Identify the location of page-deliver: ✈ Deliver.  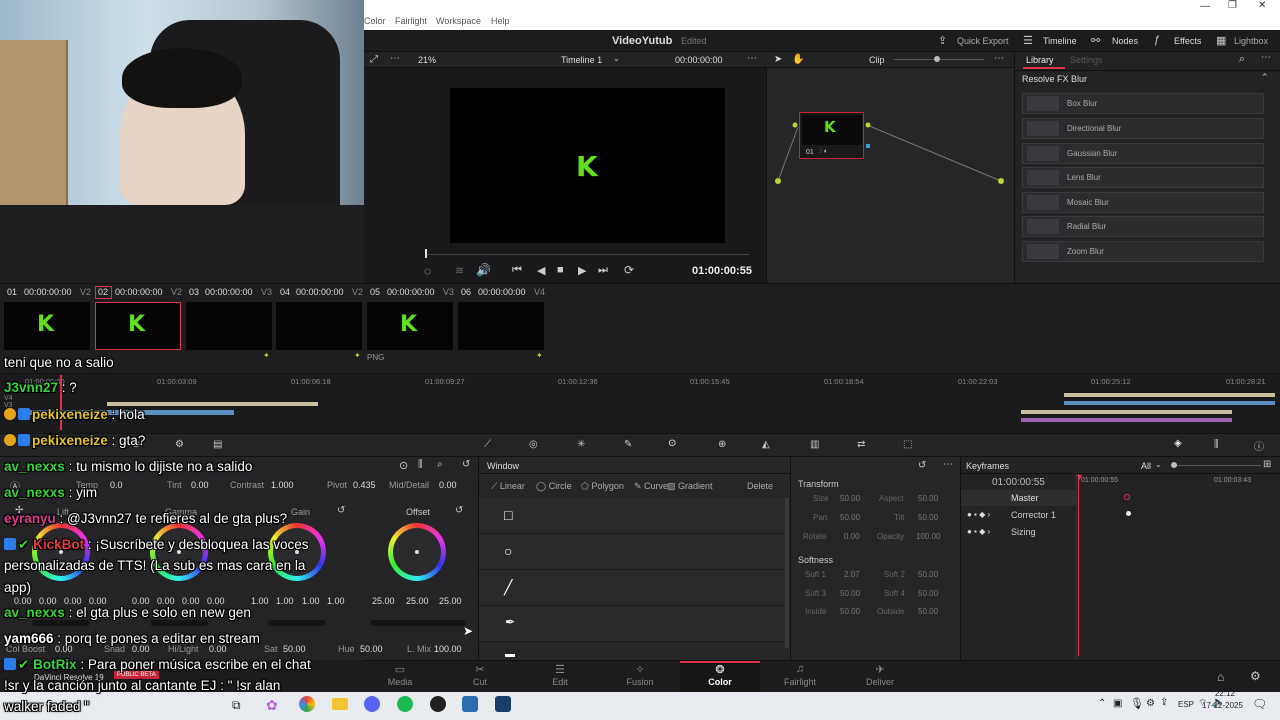
(880, 678).